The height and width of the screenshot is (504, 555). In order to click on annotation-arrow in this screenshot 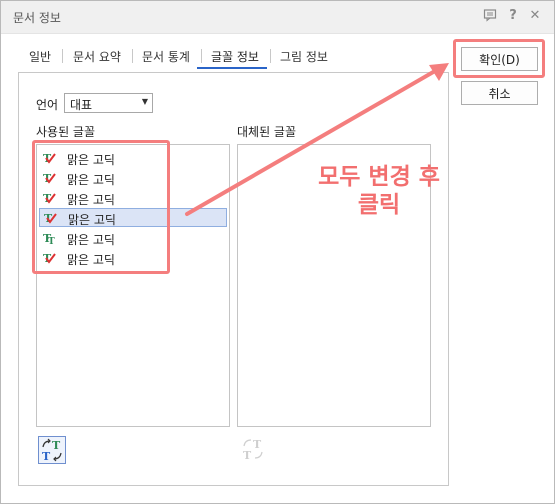, I will do `click(317, 139)`.